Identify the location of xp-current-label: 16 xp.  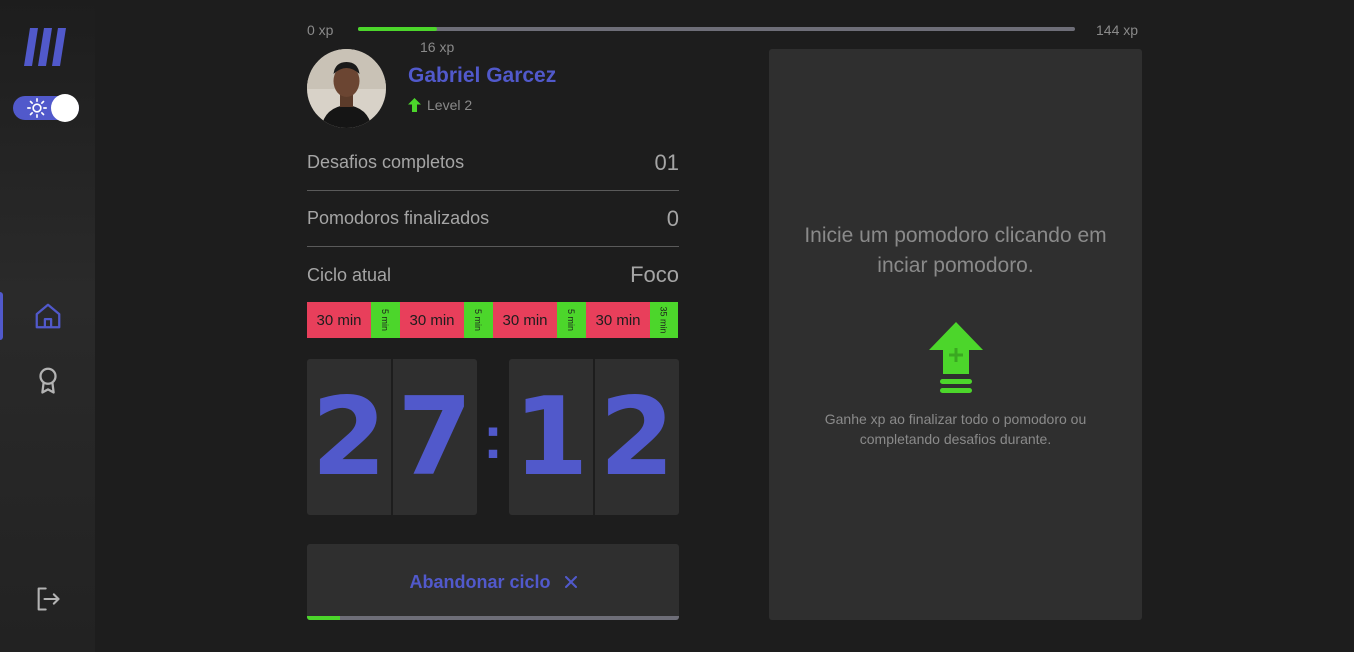
(437, 47).